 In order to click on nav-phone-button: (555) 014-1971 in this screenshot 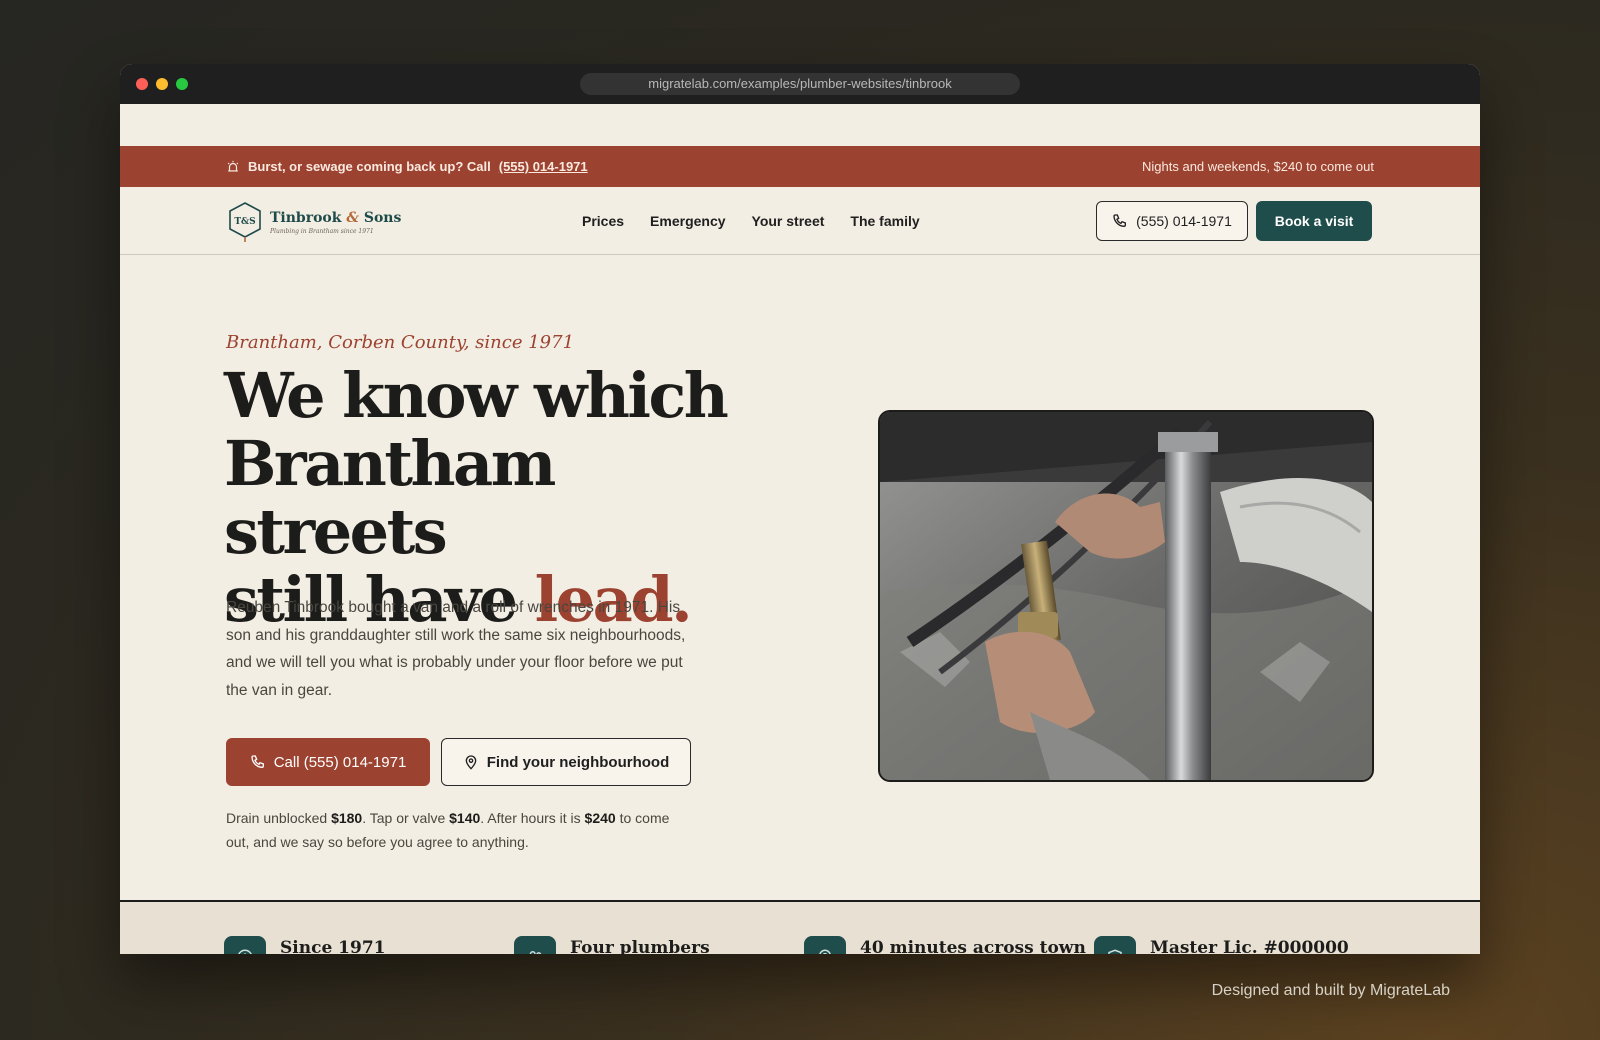, I will do `click(1172, 221)`.